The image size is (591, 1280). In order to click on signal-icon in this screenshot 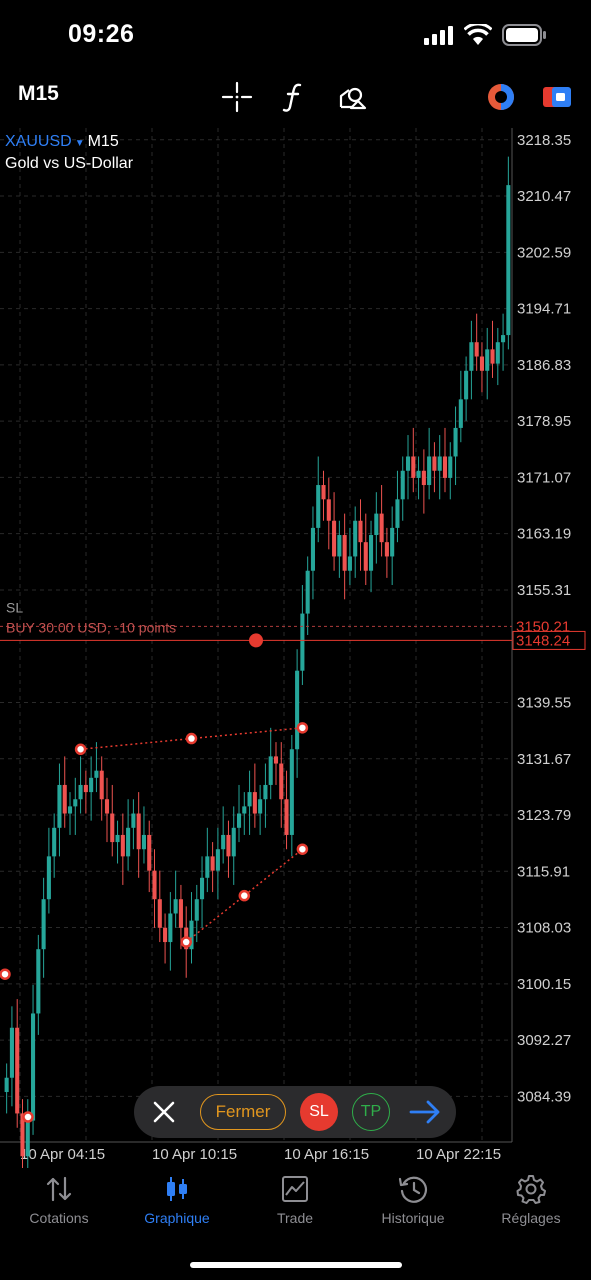, I will do `click(438, 35)`.